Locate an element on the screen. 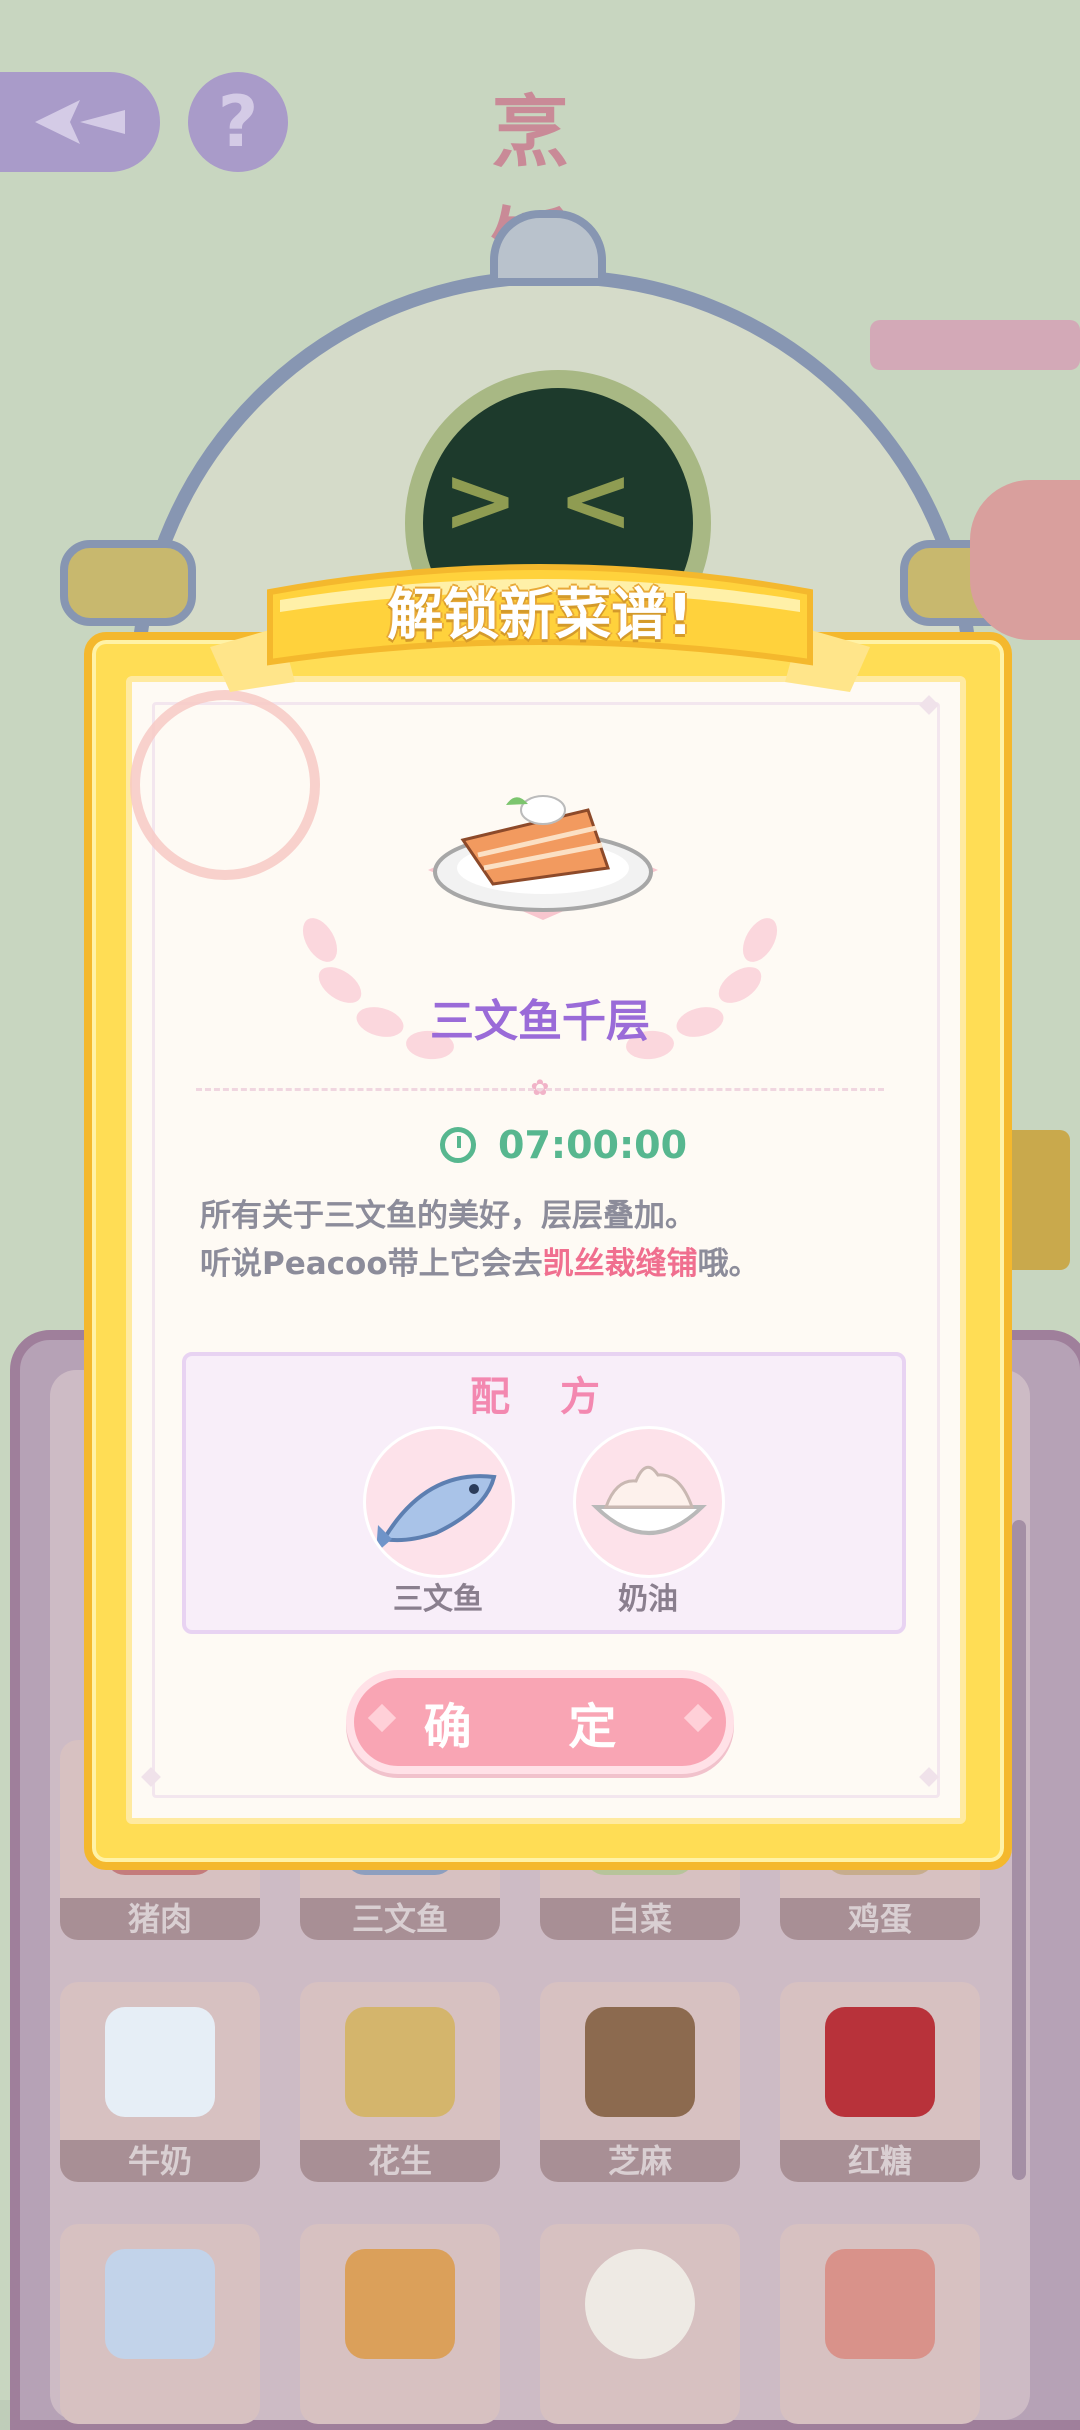  description-text: 听说Peacoo带上它会去 is located at coordinates (371, 1264).